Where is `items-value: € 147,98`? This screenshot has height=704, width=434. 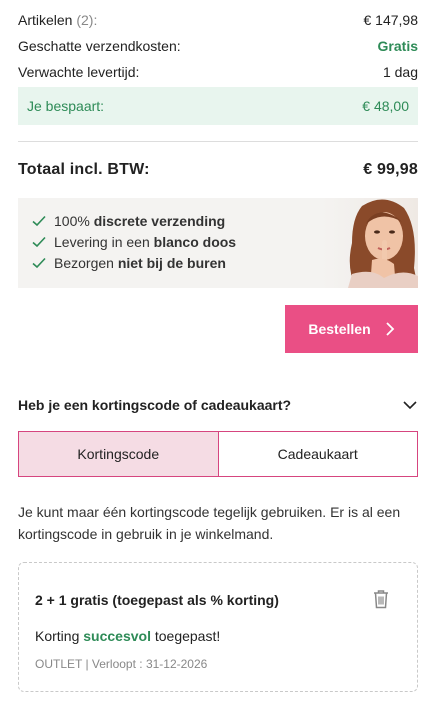 items-value: € 147,98 is located at coordinates (391, 20).